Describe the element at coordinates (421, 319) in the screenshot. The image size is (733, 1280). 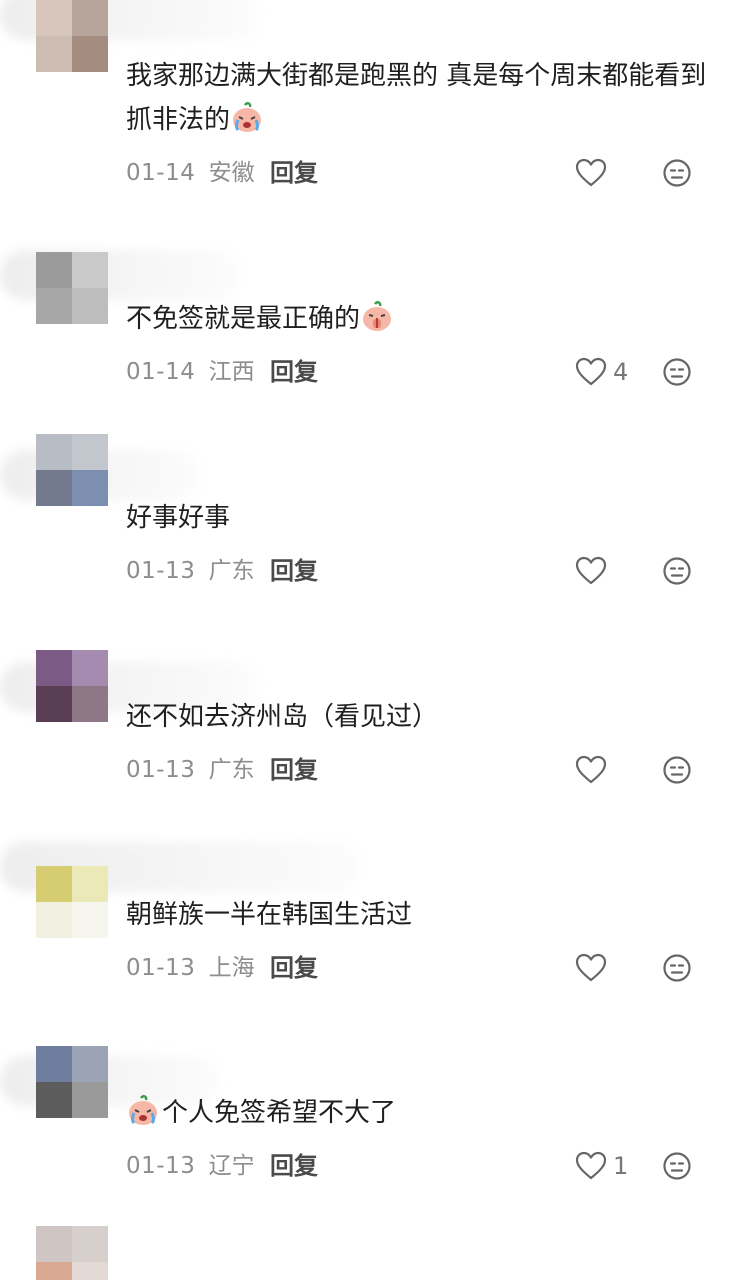
I see `comment-text-container: 不免签就是最正确的` at that location.